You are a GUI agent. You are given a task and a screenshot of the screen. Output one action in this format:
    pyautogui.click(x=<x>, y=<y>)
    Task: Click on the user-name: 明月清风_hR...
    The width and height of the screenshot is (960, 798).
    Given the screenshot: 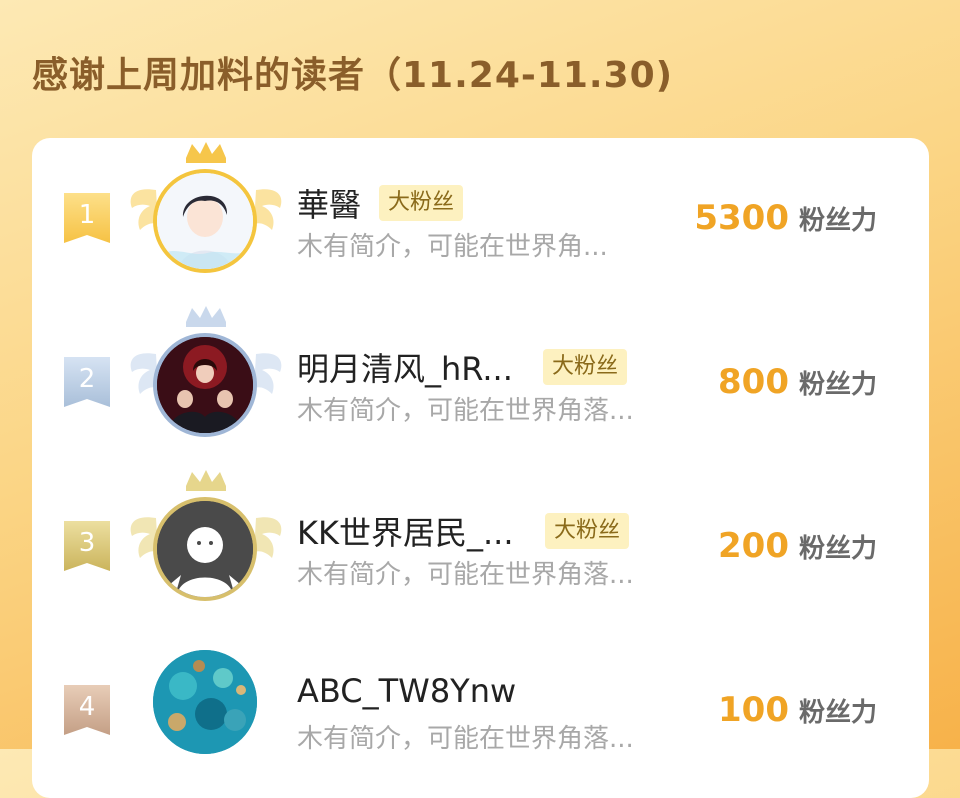 What is the action you would take?
    pyautogui.click(x=405, y=367)
    